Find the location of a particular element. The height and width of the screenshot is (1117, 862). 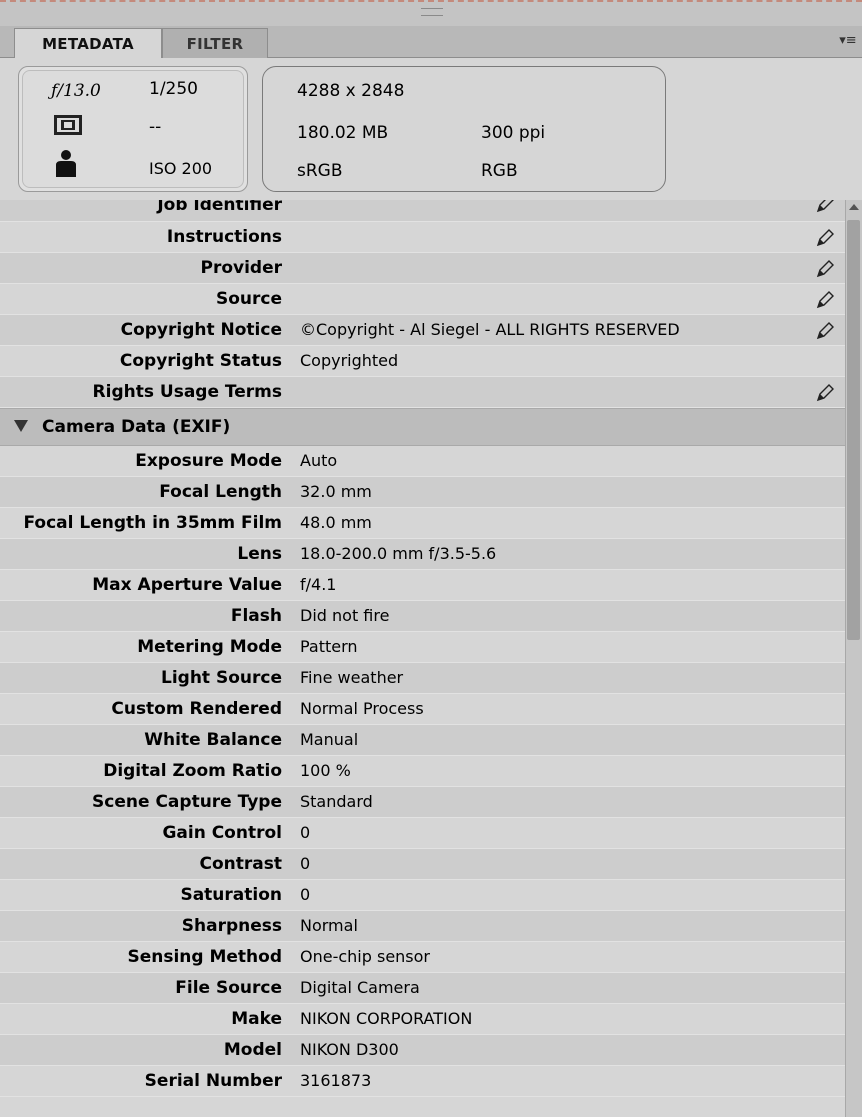

file-size: 180.02 MB is located at coordinates (343, 133).